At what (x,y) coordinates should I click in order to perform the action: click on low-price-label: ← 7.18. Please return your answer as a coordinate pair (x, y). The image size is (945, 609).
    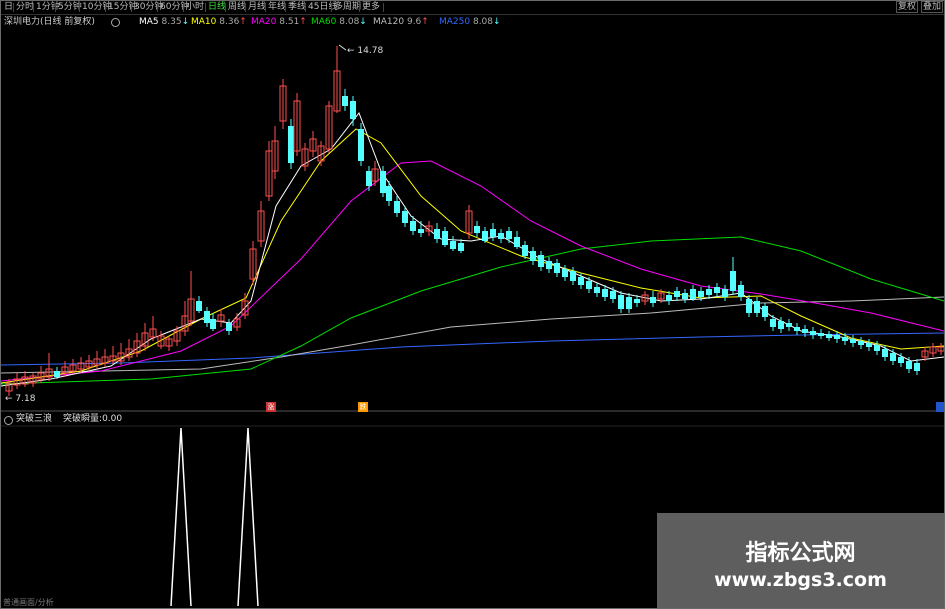
    Looking at the image, I should click on (20, 399).